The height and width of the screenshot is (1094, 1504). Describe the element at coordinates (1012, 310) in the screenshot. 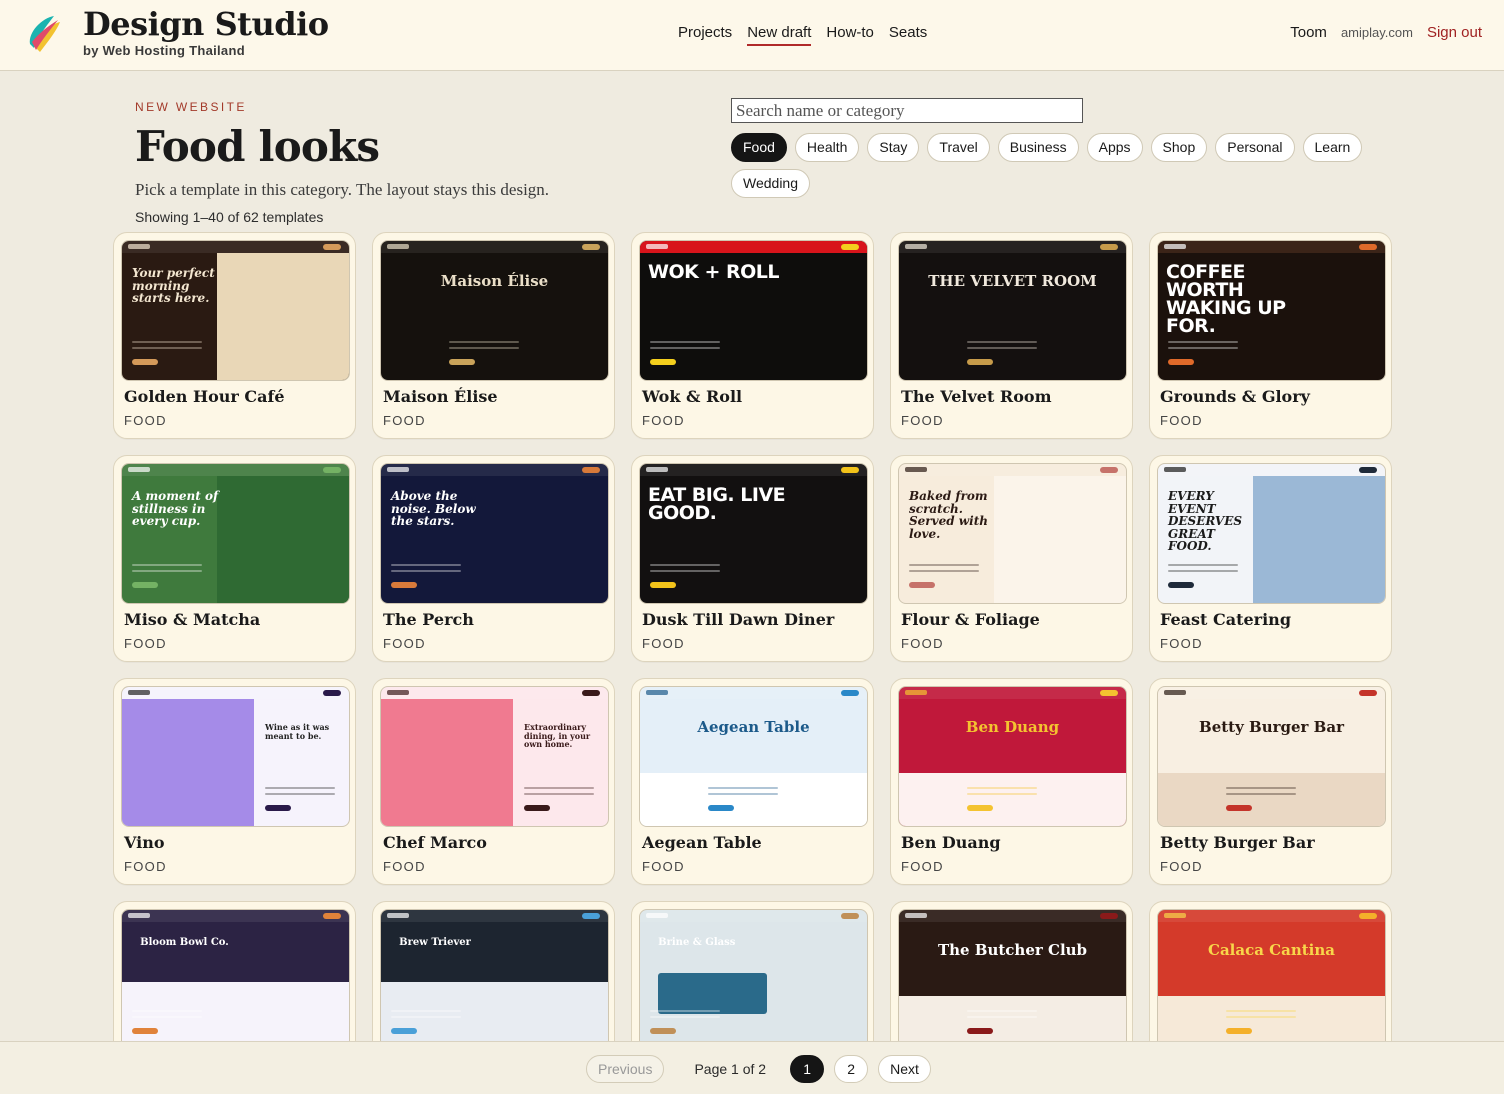

I see `template-preview: THE VELVET ROOM` at that location.